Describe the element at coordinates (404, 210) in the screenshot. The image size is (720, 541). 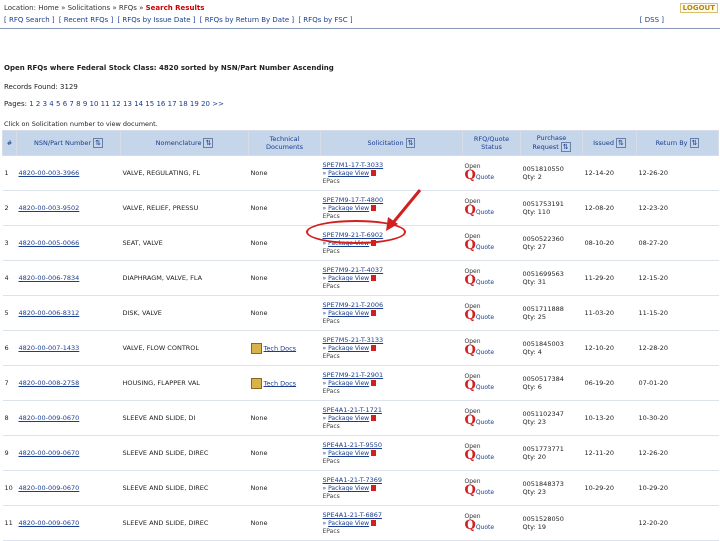
I see `annotation-arrow-icon` at that location.